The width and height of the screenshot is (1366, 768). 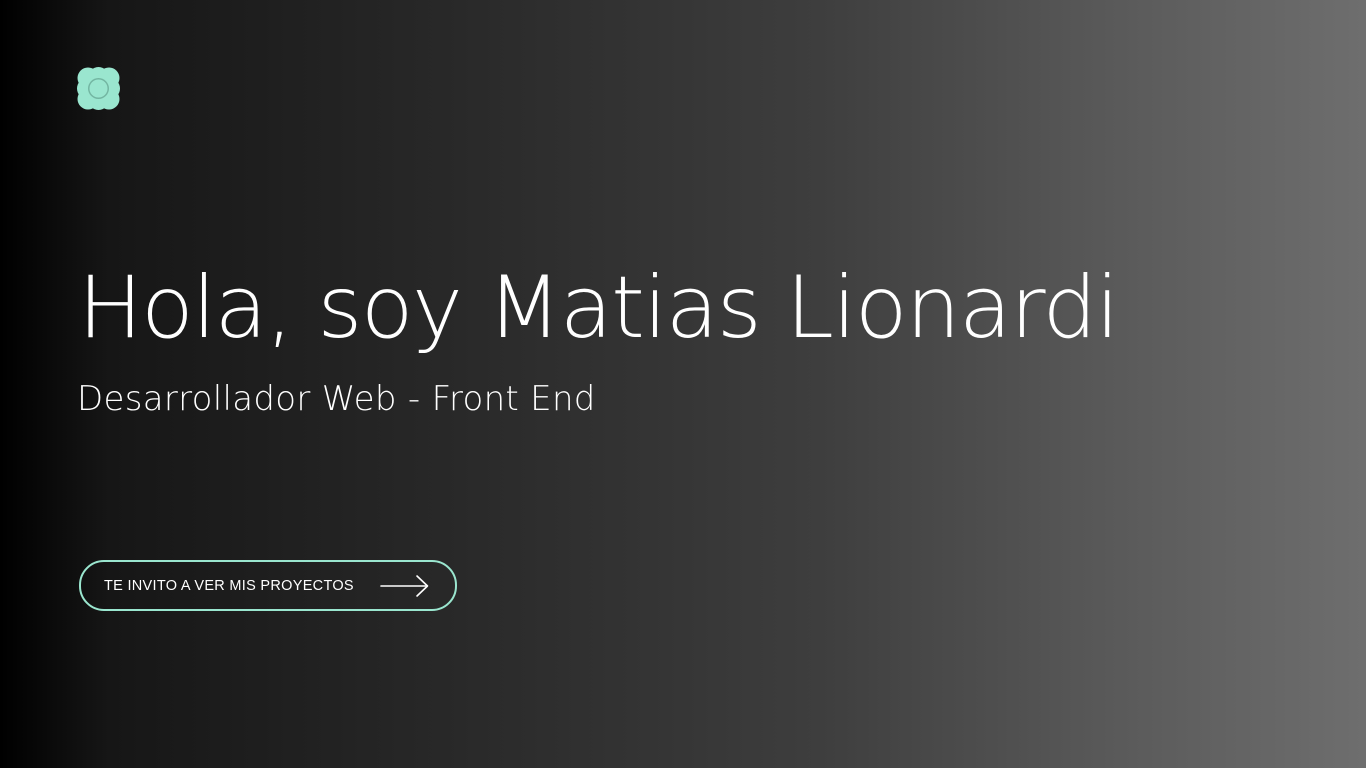 I want to click on flower-logo-icon, so click(x=98, y=88).